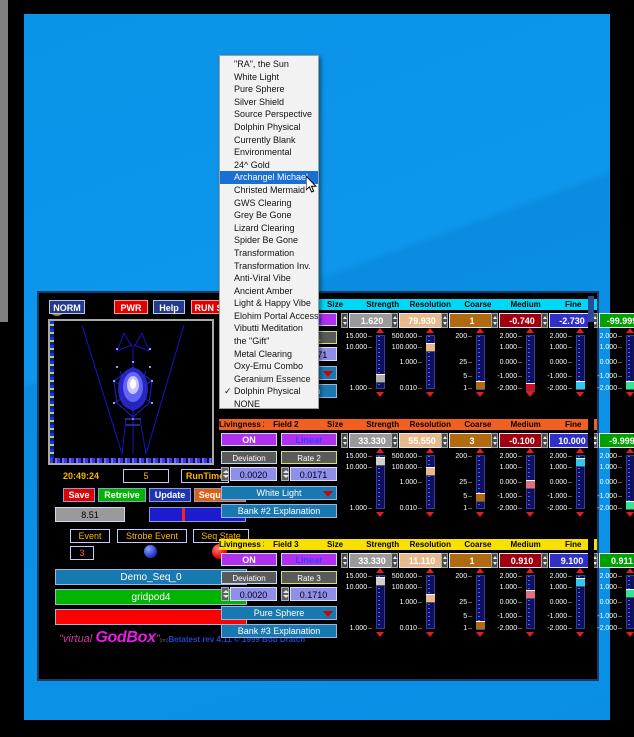  Describe the element at coordinates (422, 320) in the screenshot. I see `readout-value: 79.930` at that location.